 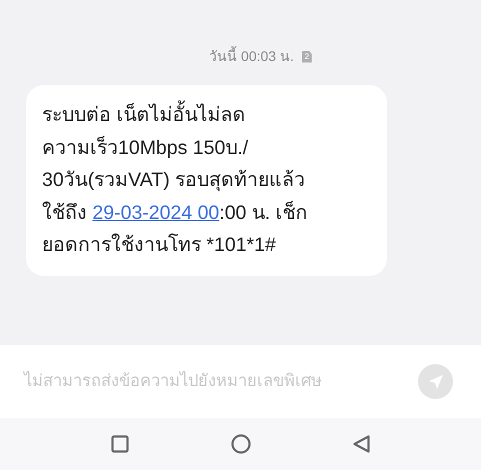 I want to click on square-icon, so click(x=120, y=444).